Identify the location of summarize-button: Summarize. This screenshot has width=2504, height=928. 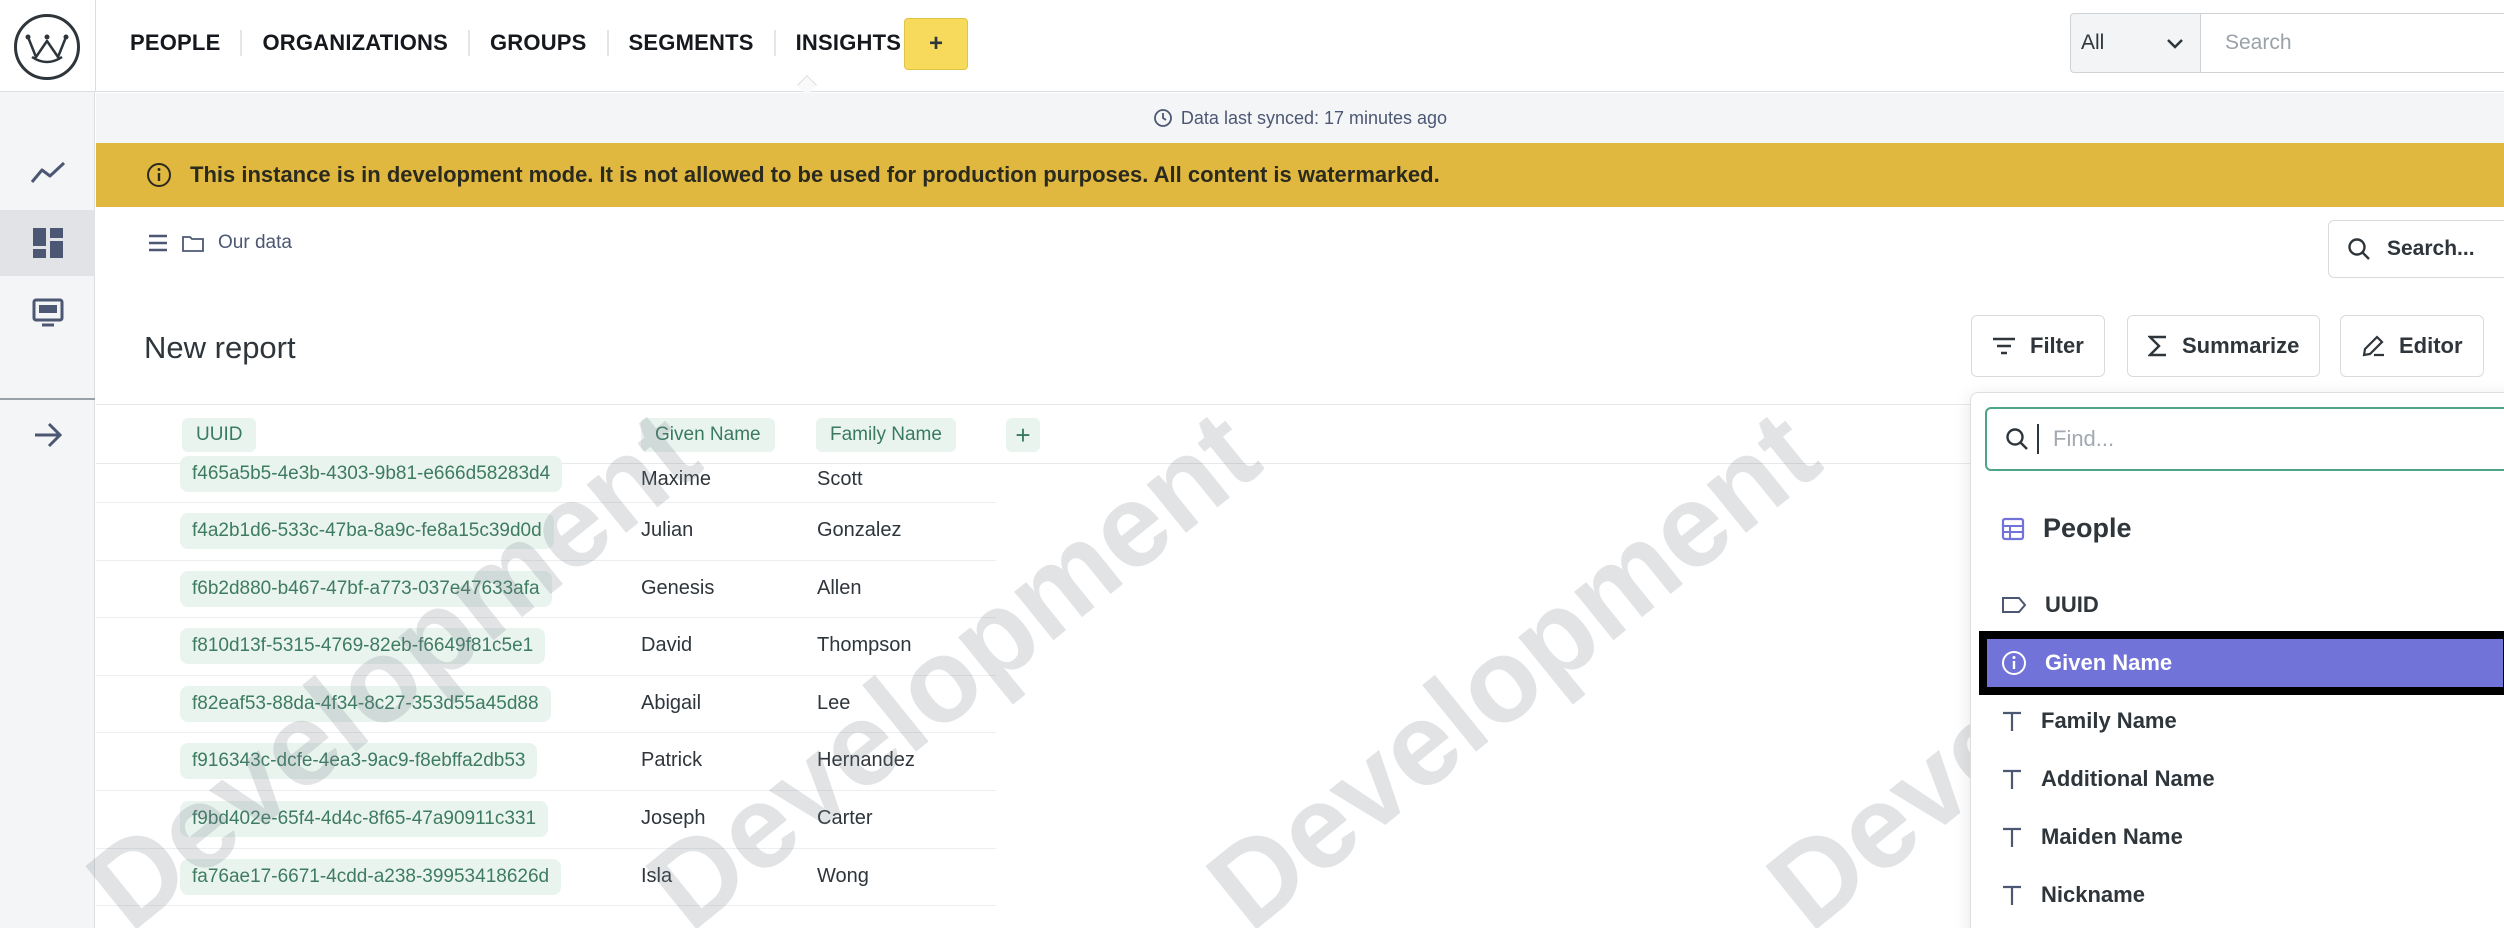
(2224, 346).